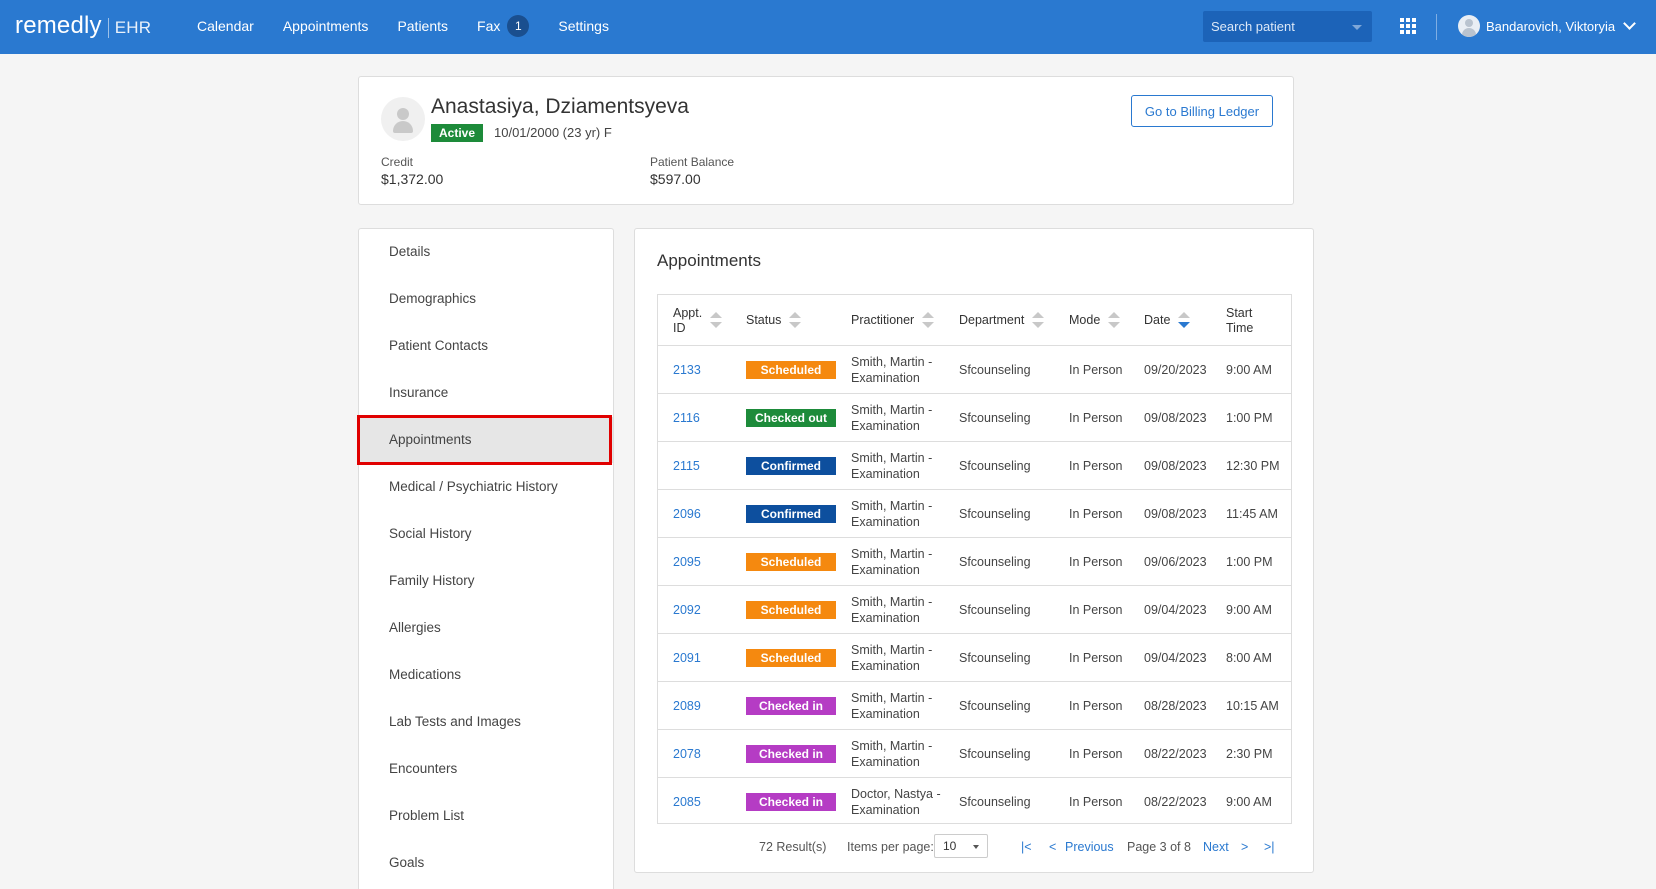 This screenshot has height=889, width=1656. I want to click on appt-id-link: 2116, so click(686, 418).